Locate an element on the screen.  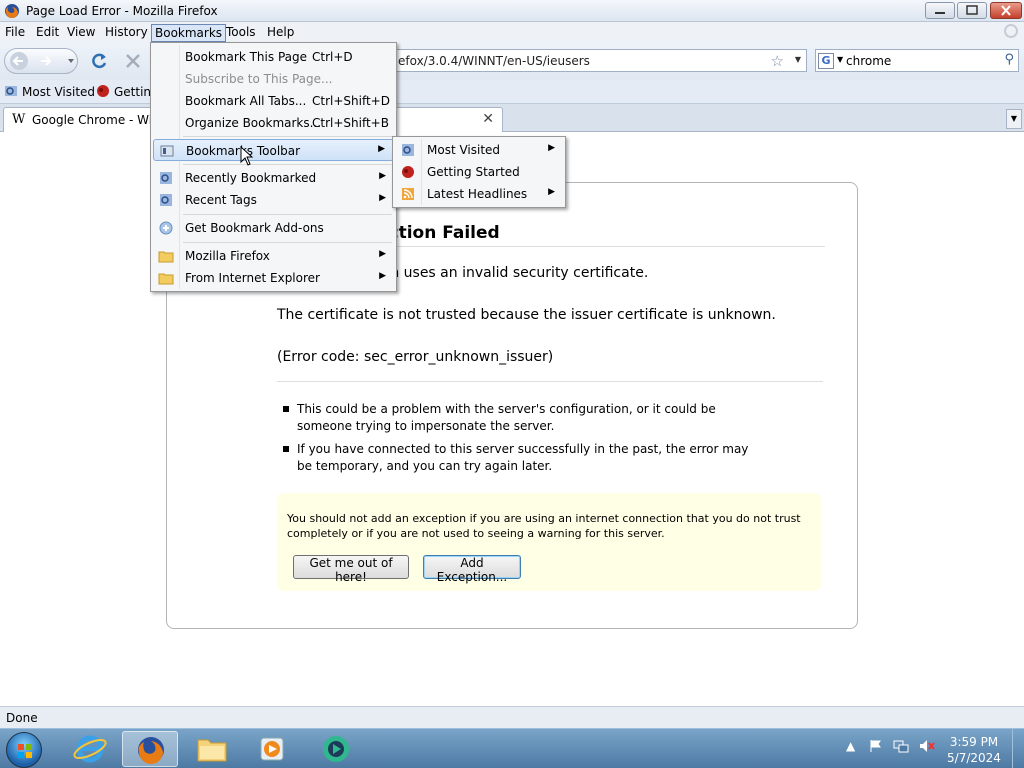
title-bar: Page Load Error - Mozilla Firefox is located at coordinates (512, 11).